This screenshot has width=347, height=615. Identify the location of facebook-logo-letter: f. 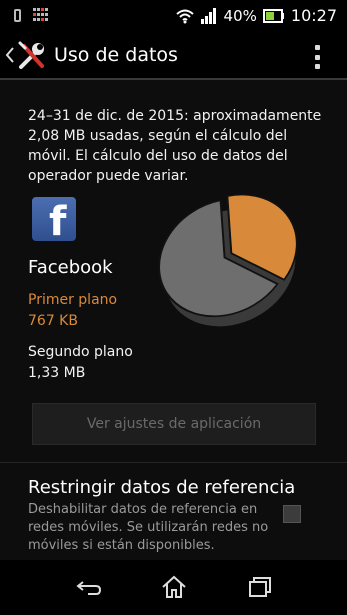
(58, 220).